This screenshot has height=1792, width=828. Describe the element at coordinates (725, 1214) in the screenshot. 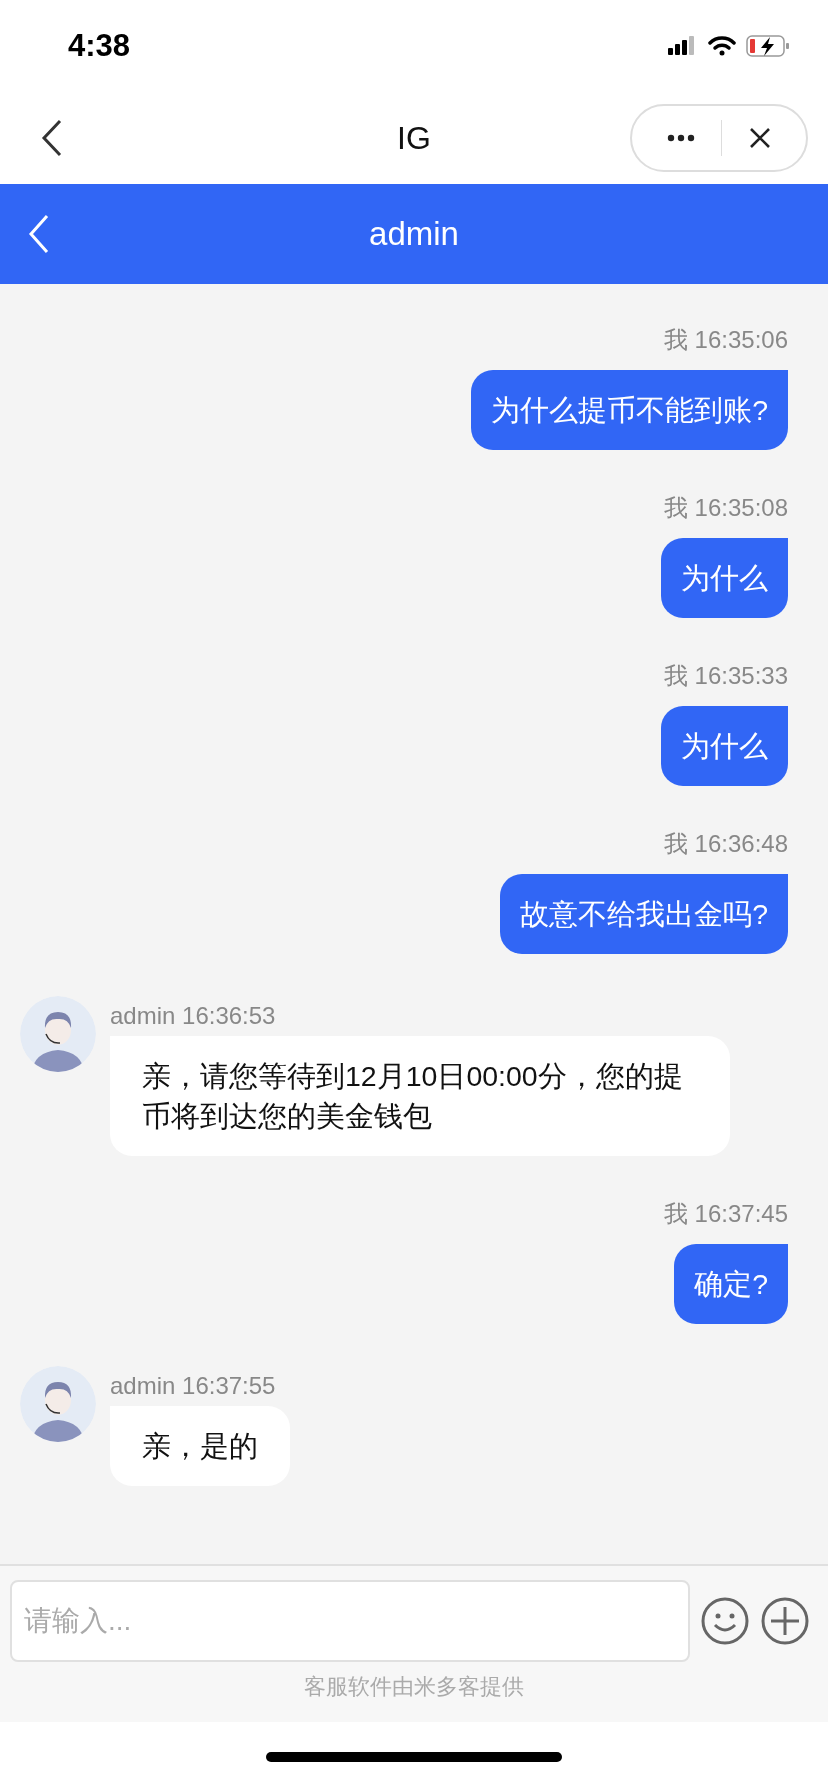

I see `message-meta: 我 16:37:45` at that location.